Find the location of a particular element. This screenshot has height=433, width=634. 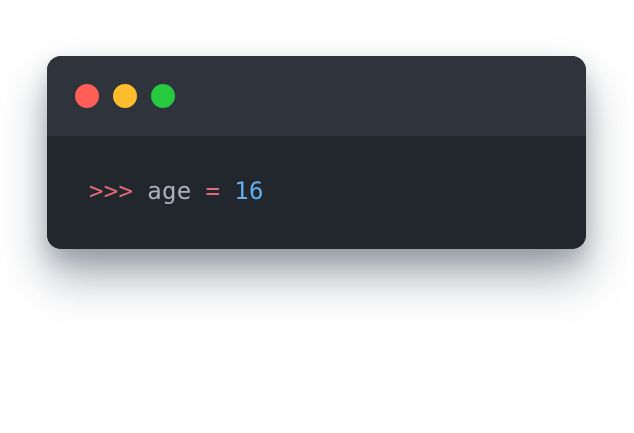

maximize-window-button is located at coordinates (163, 96).